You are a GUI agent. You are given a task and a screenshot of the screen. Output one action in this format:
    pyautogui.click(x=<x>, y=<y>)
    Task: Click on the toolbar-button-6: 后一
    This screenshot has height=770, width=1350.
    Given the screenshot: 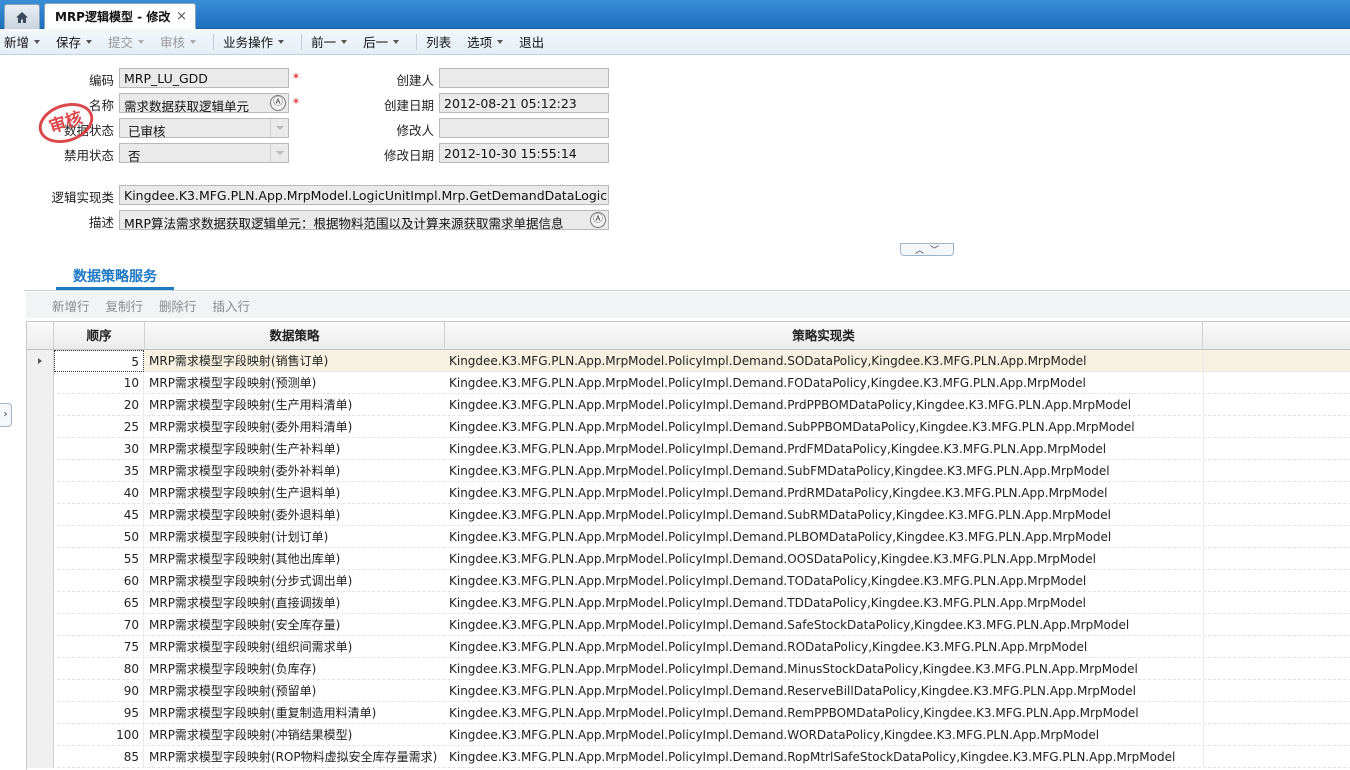 What is the action you would take?
    pyautogui.click(x=381, y=42)
    